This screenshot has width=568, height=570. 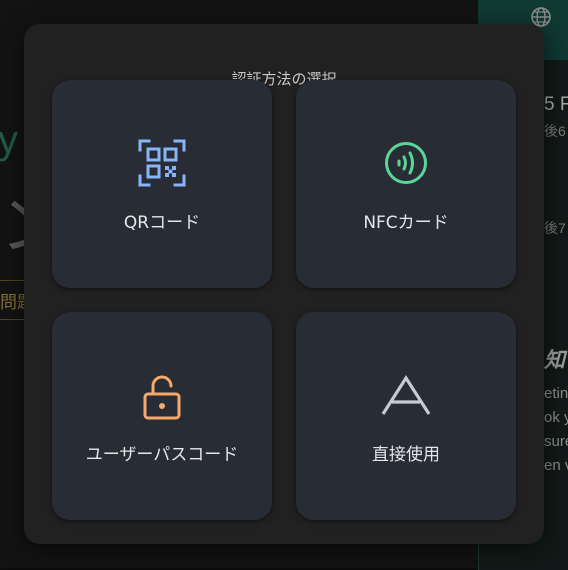 I want to click on direct-use-icon, so click(x=406, y=395).